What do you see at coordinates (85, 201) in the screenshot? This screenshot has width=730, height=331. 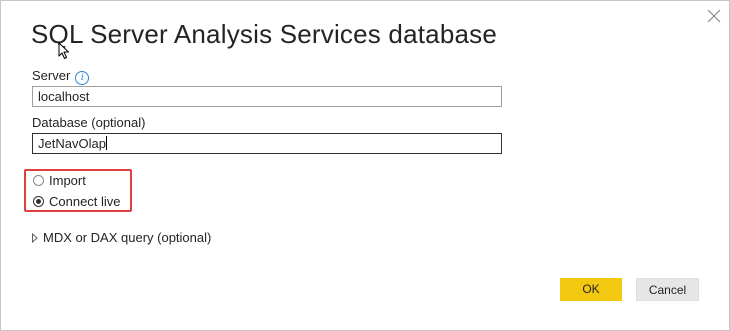 I see `connect-live-radio-label: Connect live` at bounding box center [85, 201].